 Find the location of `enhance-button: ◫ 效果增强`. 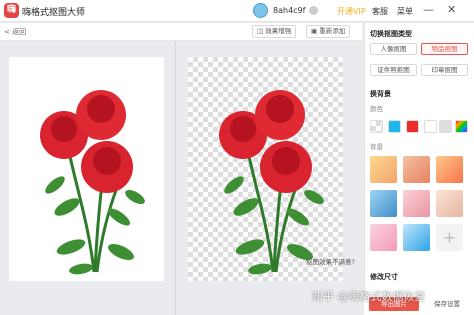

enhance-button: ◫ 效果增强 is located at coordinates (274, 31).